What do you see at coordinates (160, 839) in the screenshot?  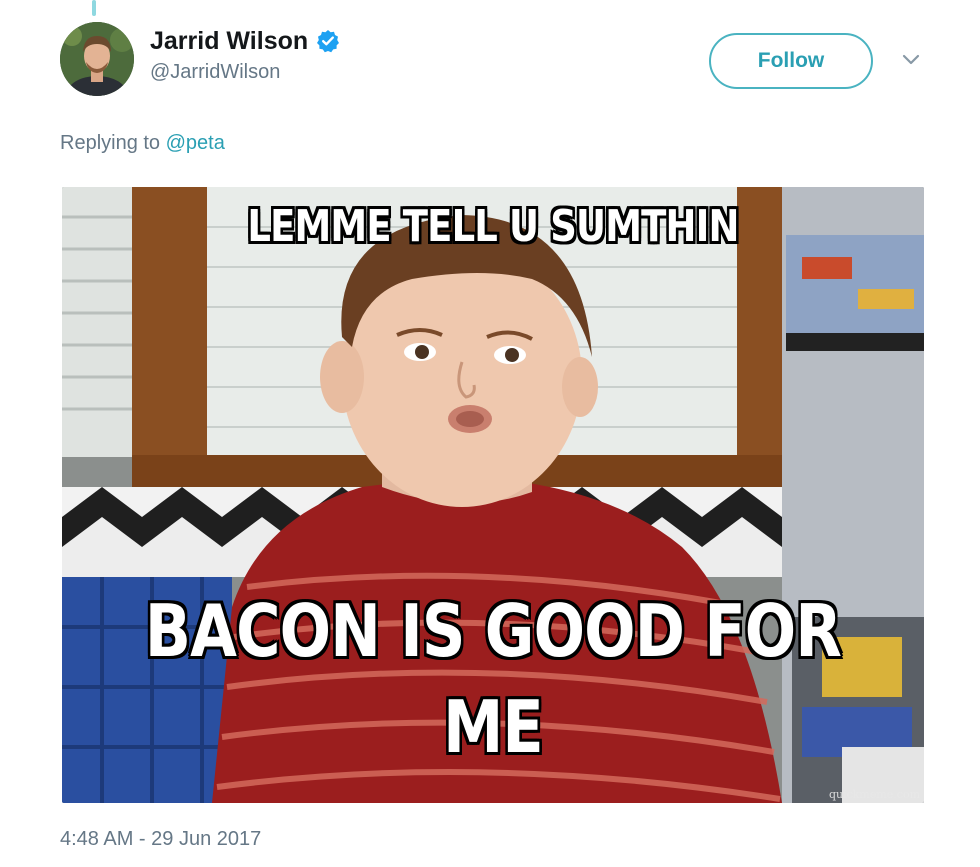 I see `tweet-timestamp: 4:48 AM - 29 Jun 2017` at bounding box center [160, 839].